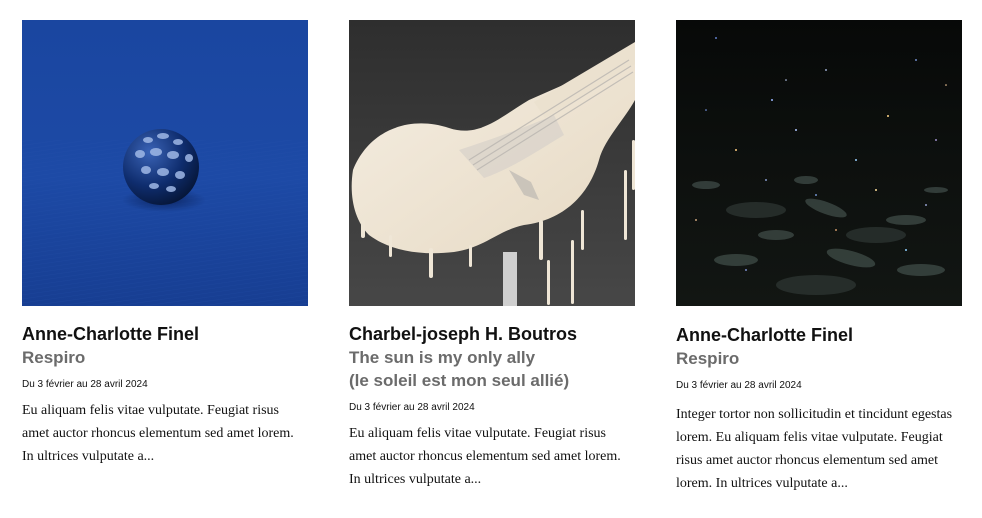 This screenshot has height=518, width=982. Describe the element at coordinates (459, 380) in the screenshot. I see `exhibition-title-line: (le soleil est mon seul allié)` at that location.